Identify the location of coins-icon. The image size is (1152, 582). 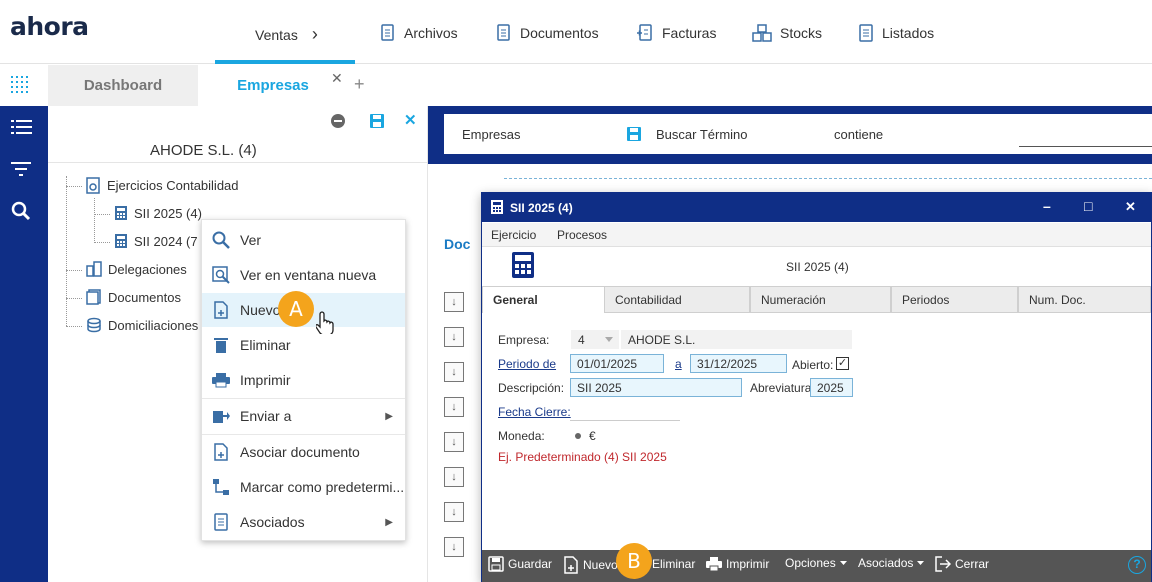
(94, 325).